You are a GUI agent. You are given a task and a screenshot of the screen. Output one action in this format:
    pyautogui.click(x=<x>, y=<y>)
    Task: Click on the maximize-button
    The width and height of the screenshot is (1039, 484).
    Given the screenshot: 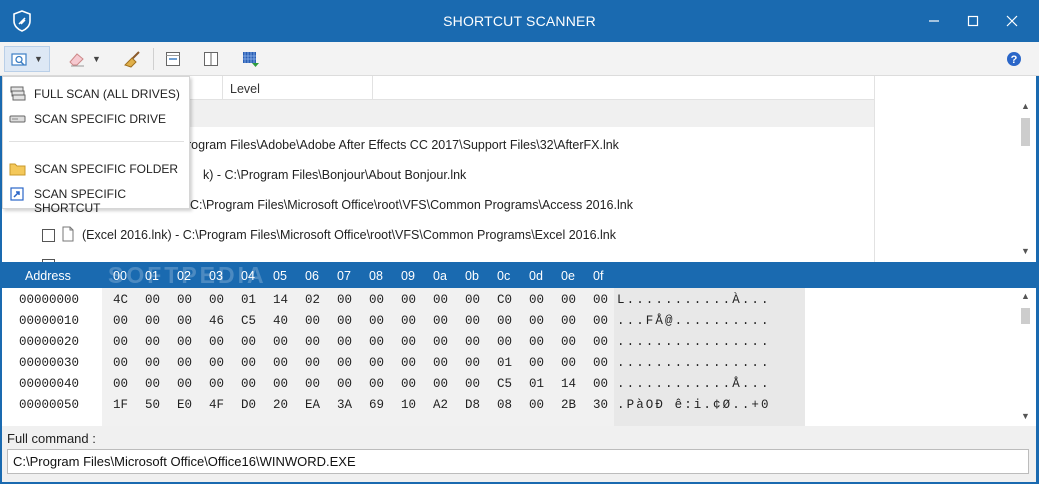 What is the action you would take?
    pyautogui.click(x=973, y=21)
    